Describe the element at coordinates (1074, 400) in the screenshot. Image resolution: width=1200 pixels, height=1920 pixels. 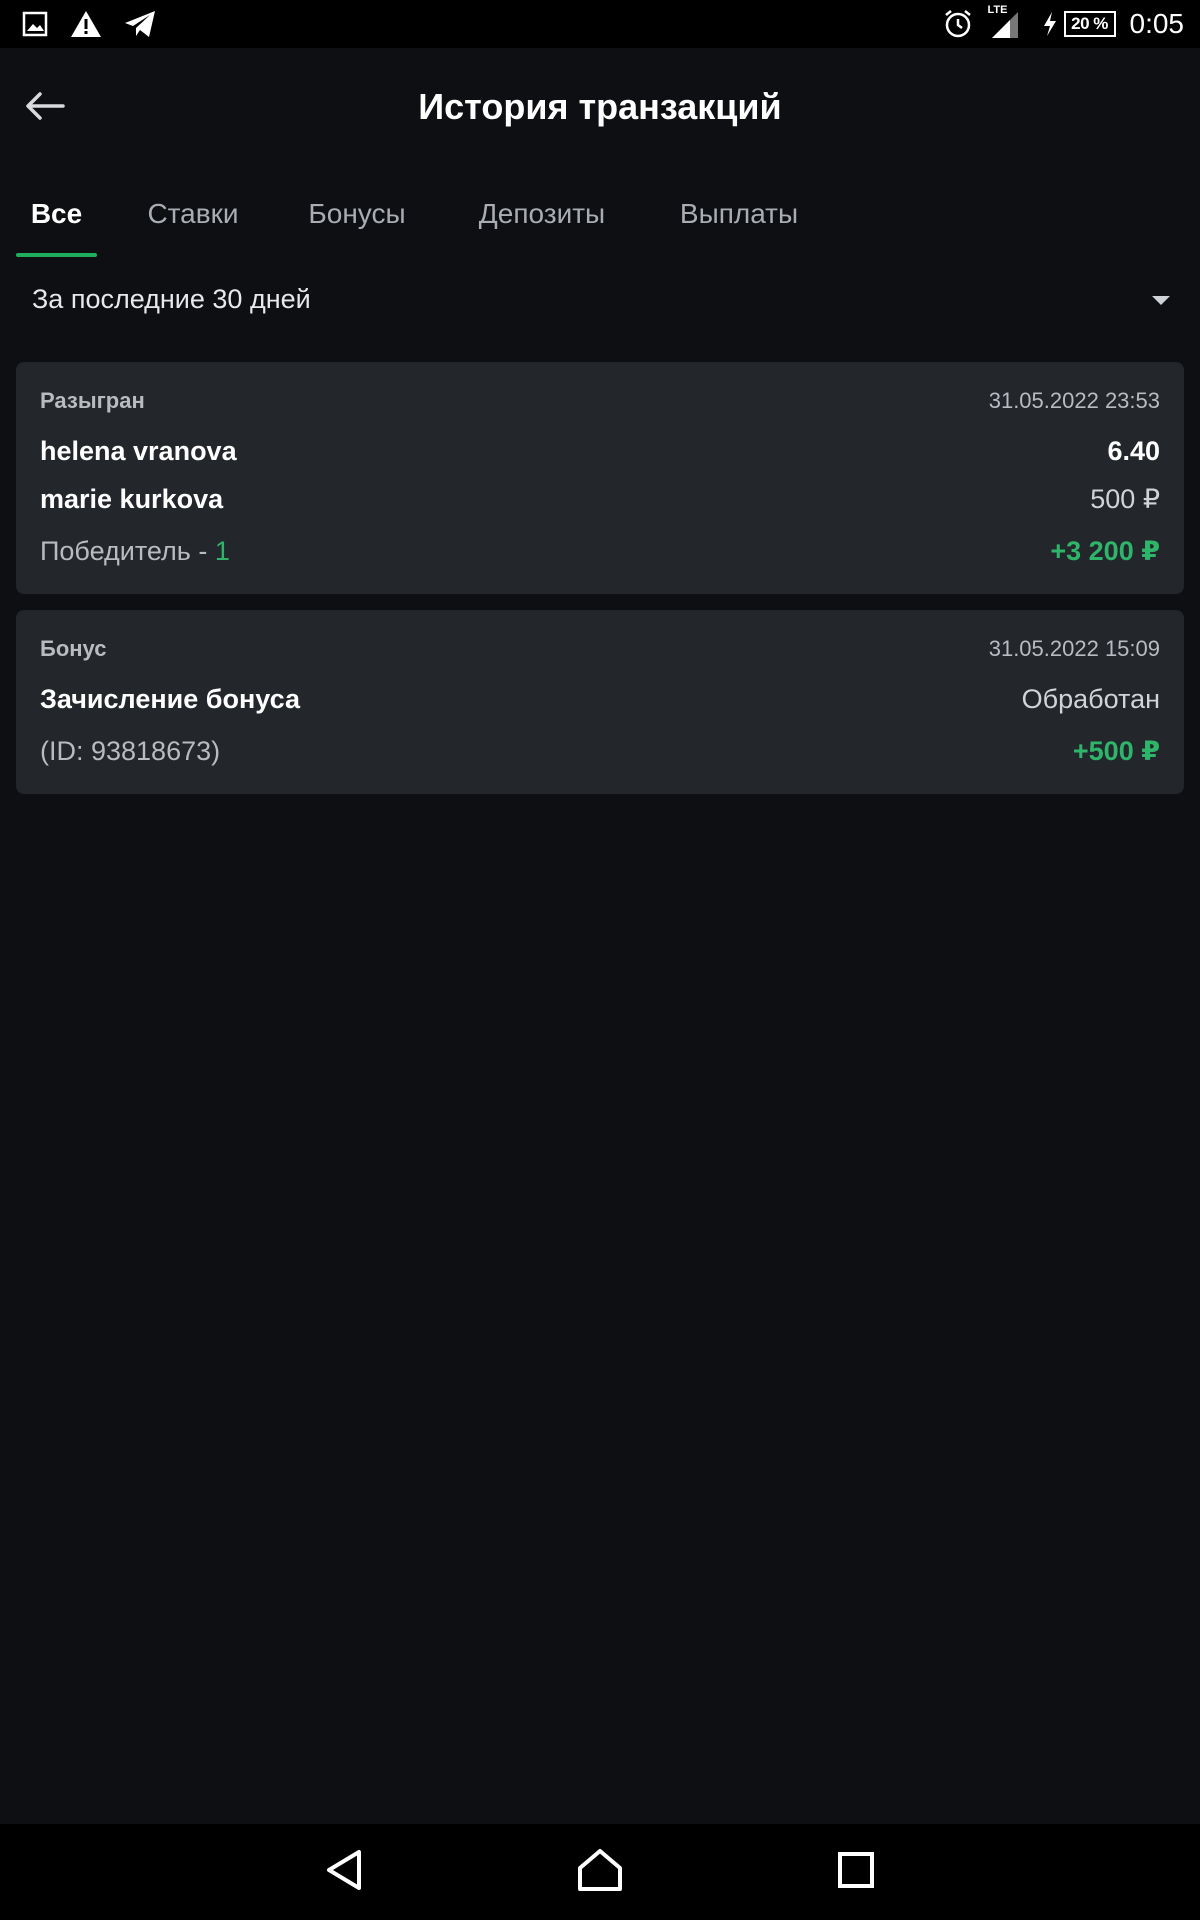
I see `transaction-date: 31.05.2022 23:53` at that location.